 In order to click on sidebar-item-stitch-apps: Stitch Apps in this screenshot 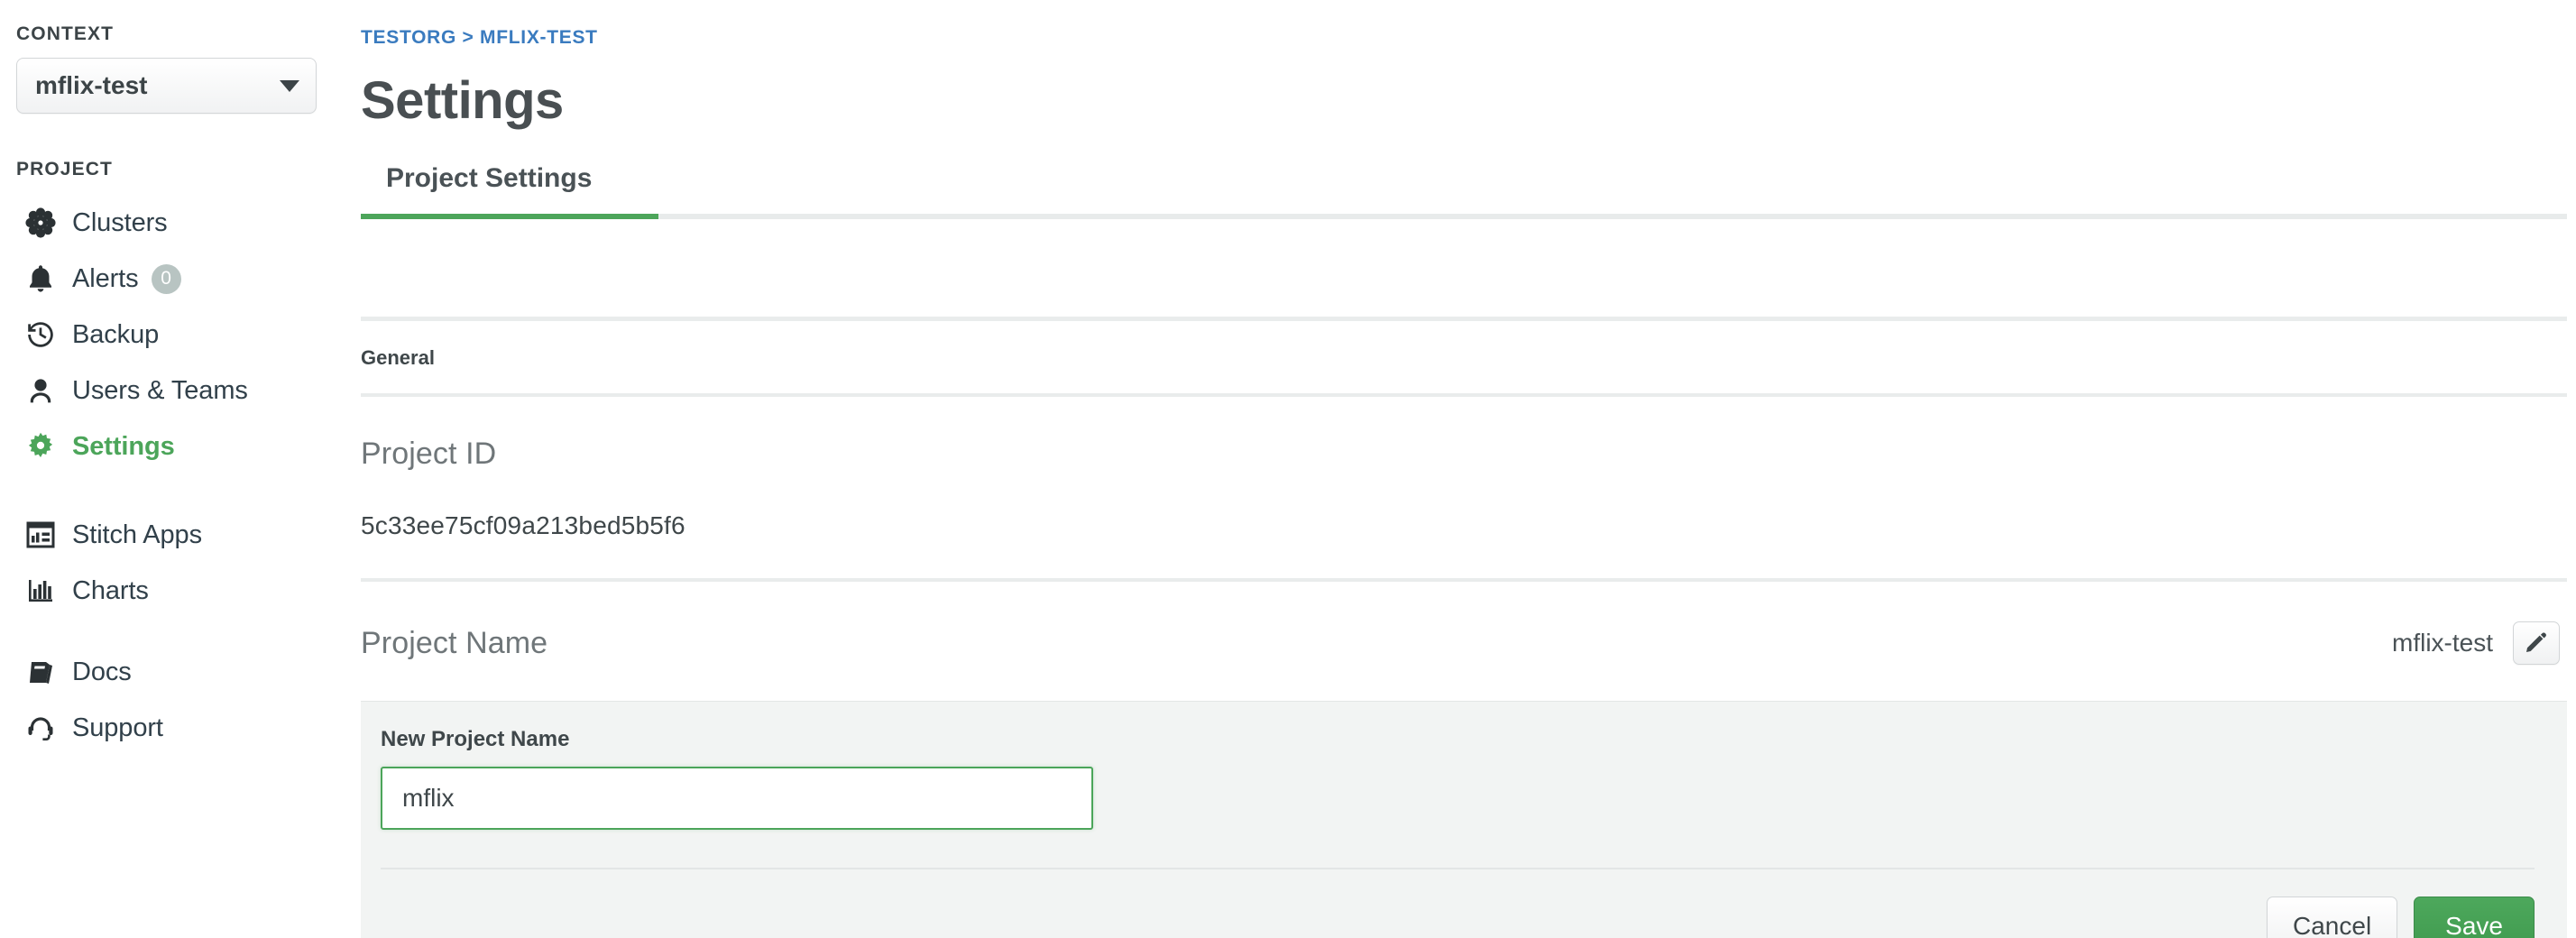, I will do `click(180, 535)`.